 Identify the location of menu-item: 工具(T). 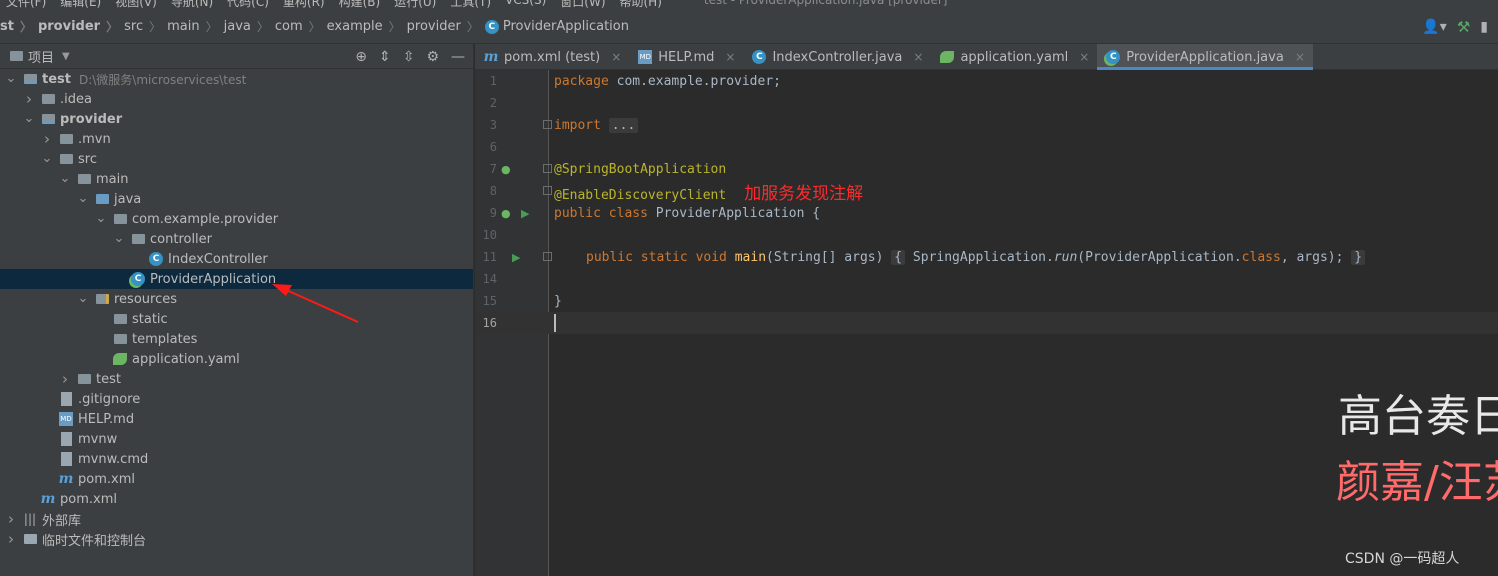
(470, 5).